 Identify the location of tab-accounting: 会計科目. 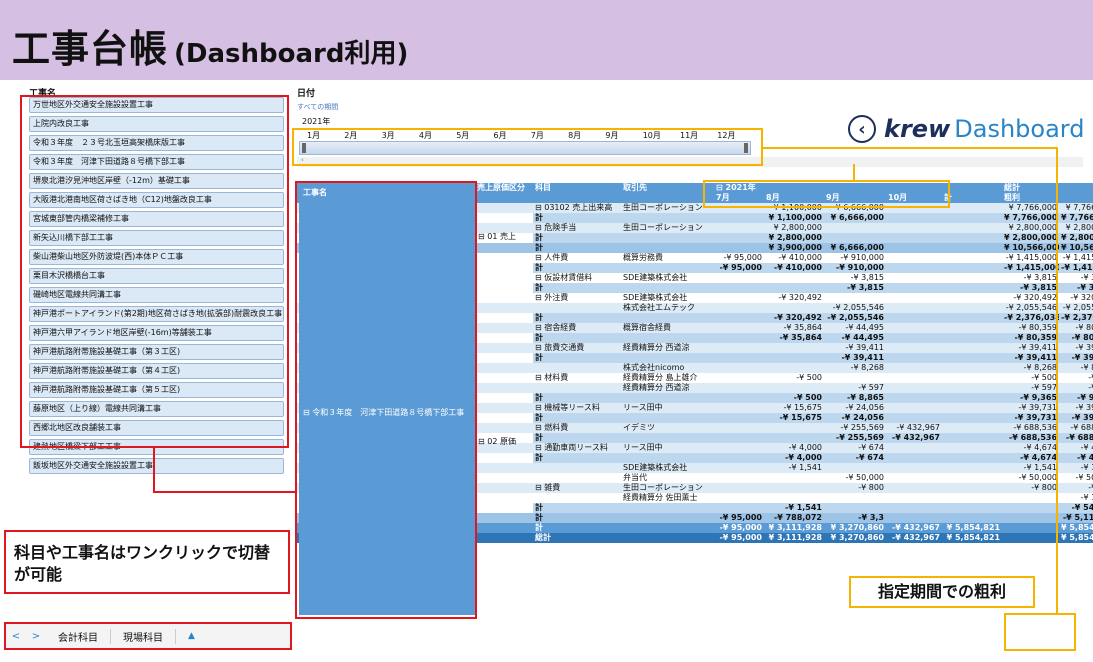
(78, 636).